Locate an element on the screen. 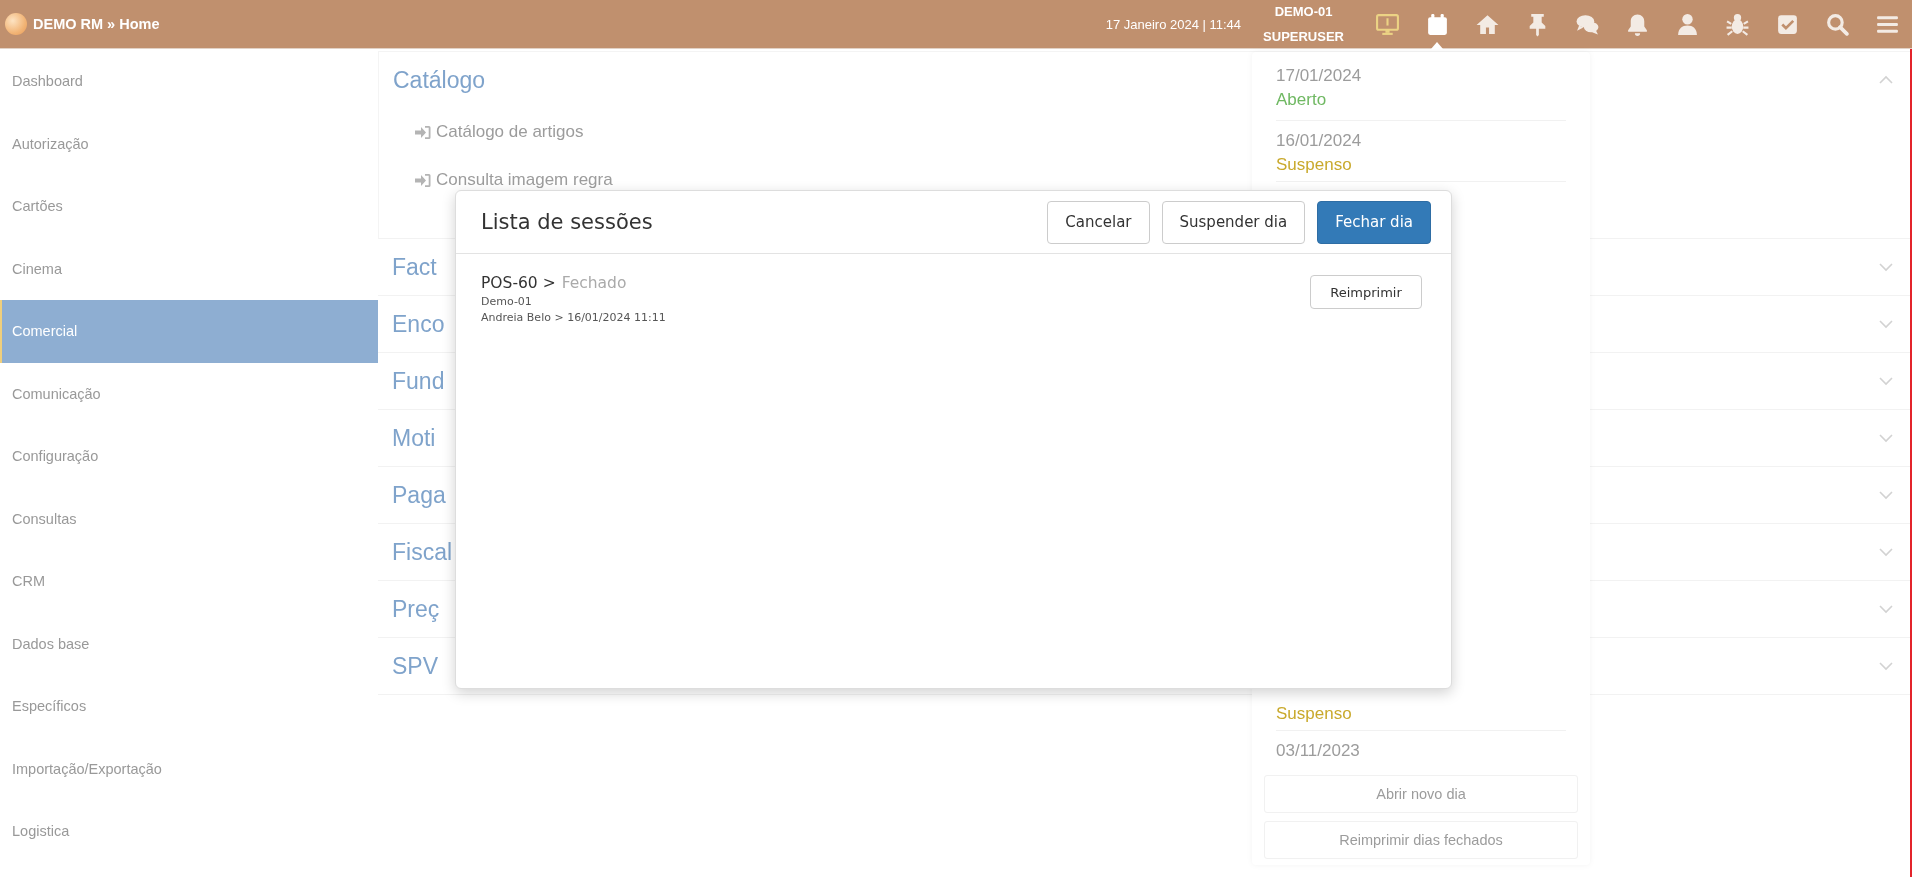  section-title: Fiscal is located at coordinates (422, 552).